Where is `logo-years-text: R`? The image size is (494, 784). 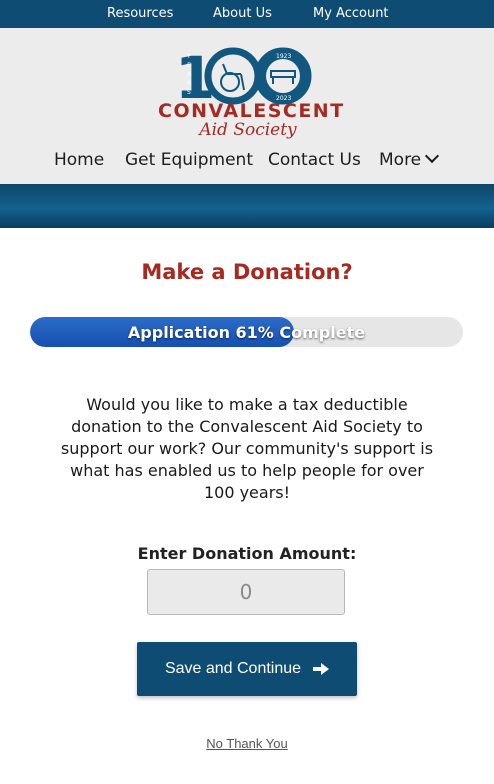
logo-years-text: R is located at coordinates (189, 83).